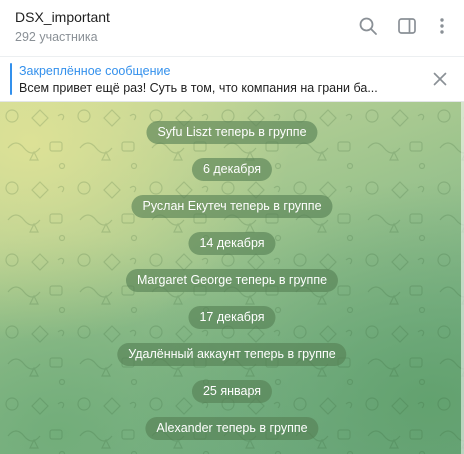  I want to click on more-button, so click(442, 26).